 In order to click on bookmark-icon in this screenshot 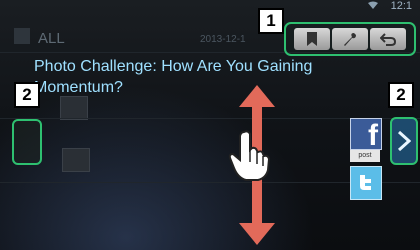, I will do `click(312, 39)`.